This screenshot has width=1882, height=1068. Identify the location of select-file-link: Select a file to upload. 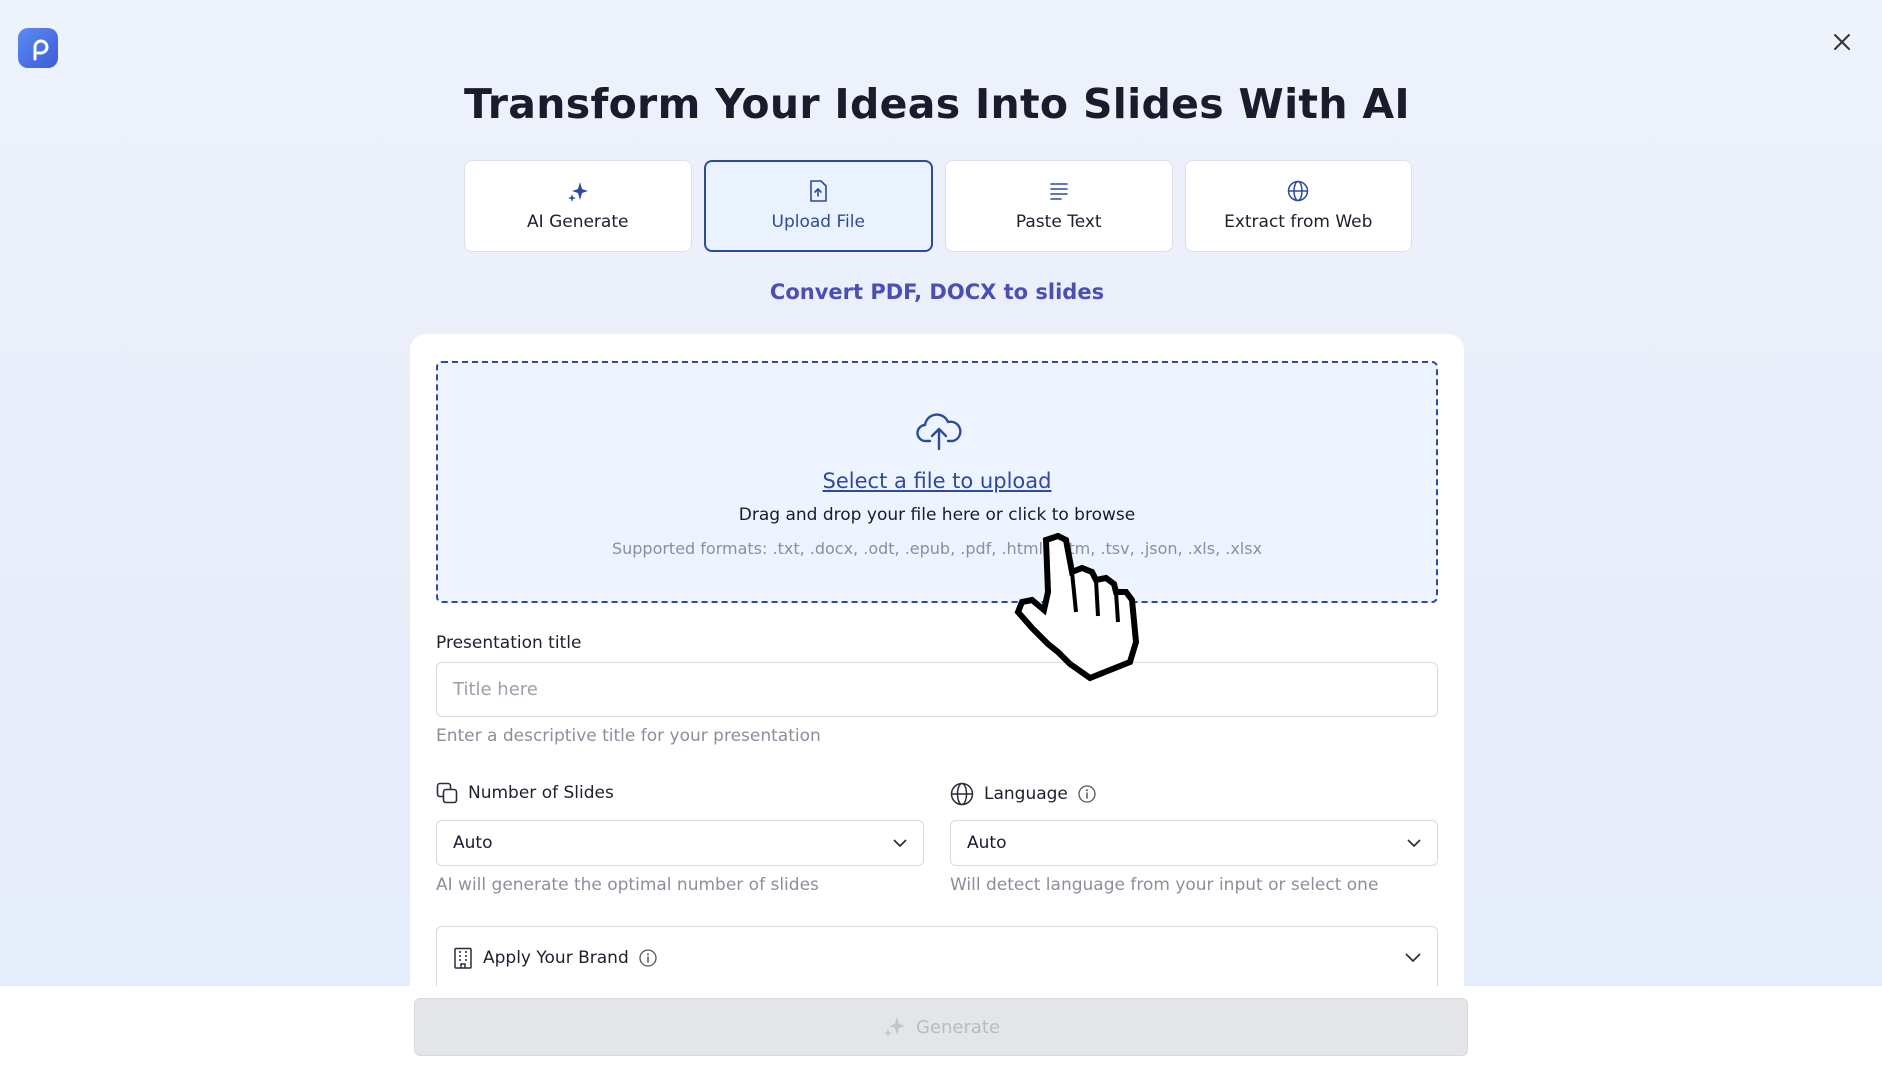
(937, 481).